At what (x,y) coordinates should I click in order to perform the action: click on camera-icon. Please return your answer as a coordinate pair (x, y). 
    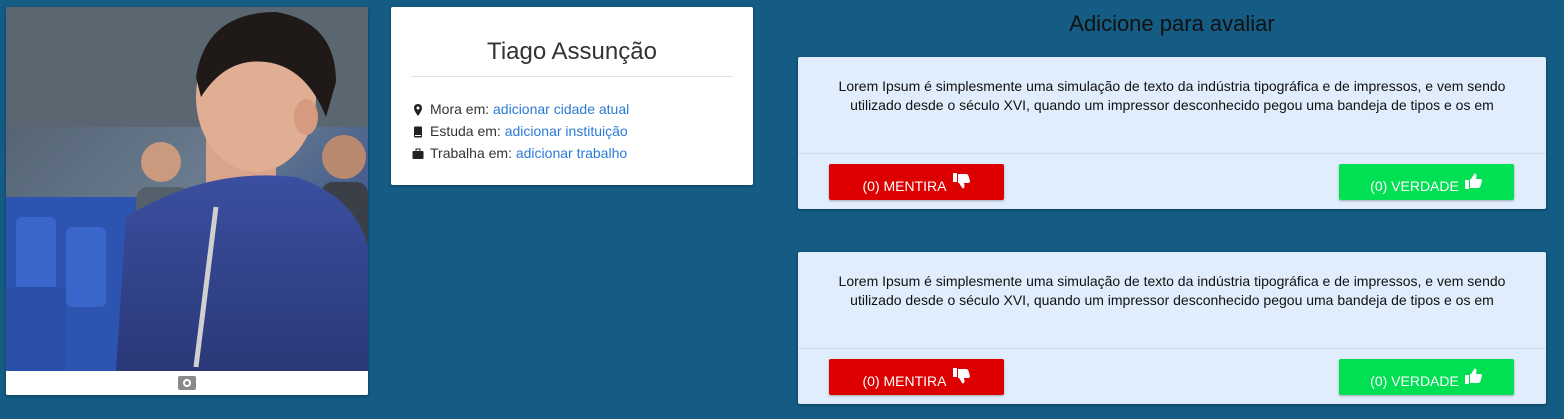
    Looking at the image, I should click on (187, 383).